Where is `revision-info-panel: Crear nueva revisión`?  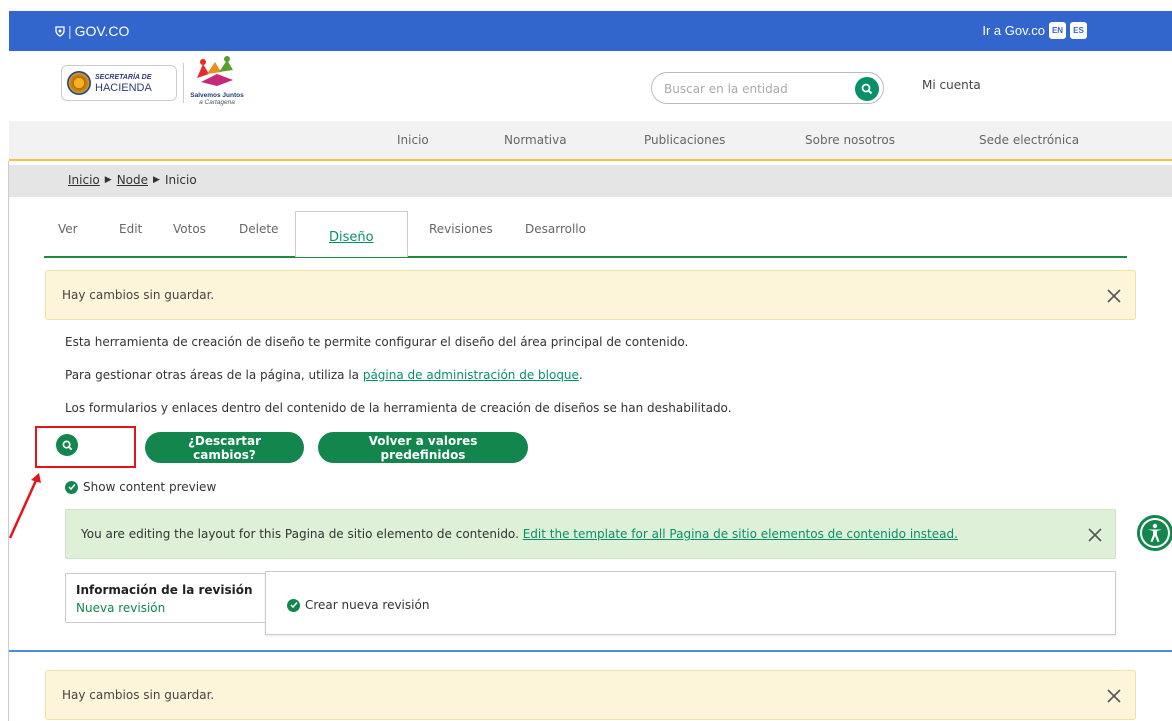
revision-info-panel: Crear nueva revisión is located at coordinates (690, 603).